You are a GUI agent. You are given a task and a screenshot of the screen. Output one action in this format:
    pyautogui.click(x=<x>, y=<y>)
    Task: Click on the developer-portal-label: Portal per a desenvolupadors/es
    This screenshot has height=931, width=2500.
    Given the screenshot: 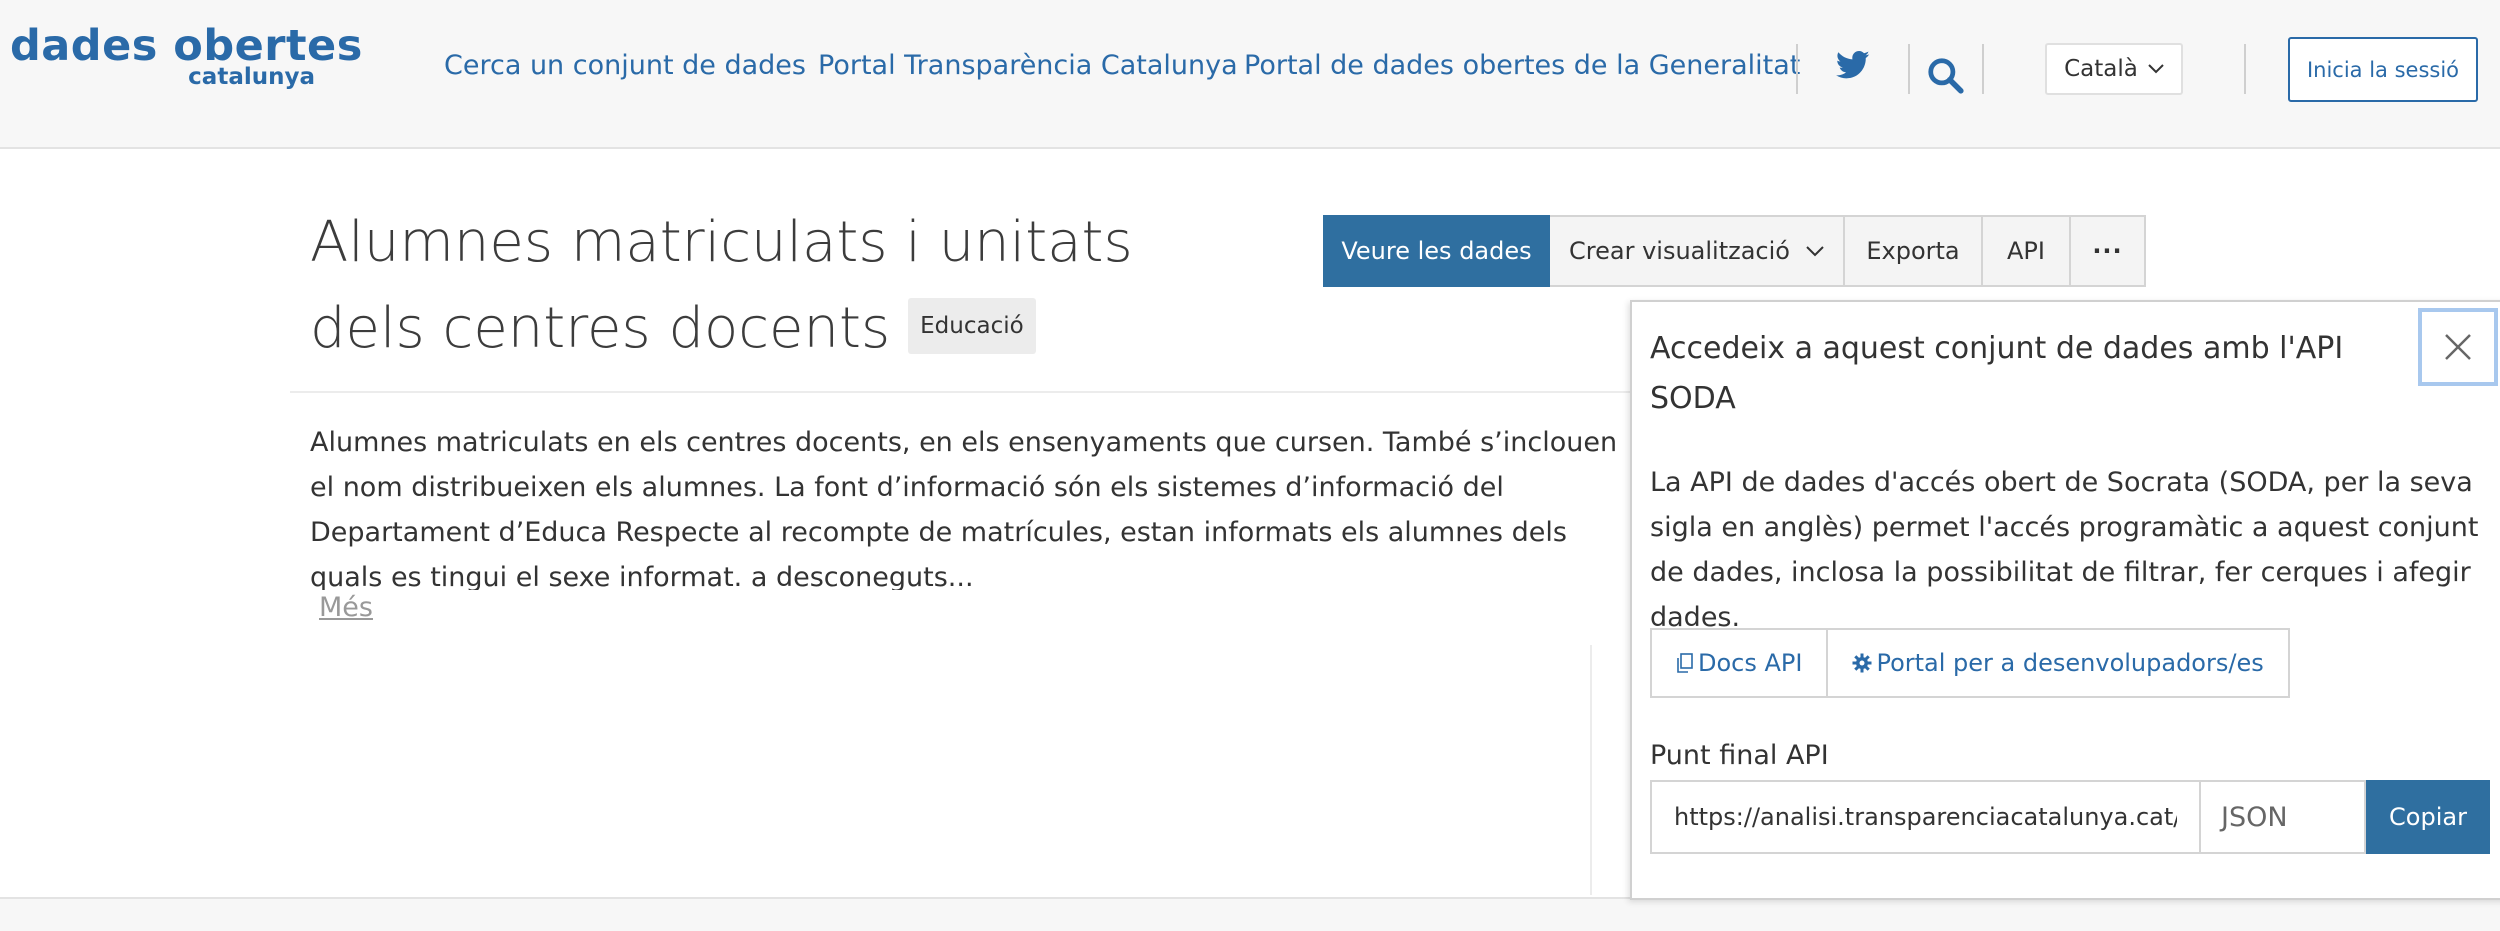 What is the action you would take?
    pyautogui.click(x=2070, y=663)
    